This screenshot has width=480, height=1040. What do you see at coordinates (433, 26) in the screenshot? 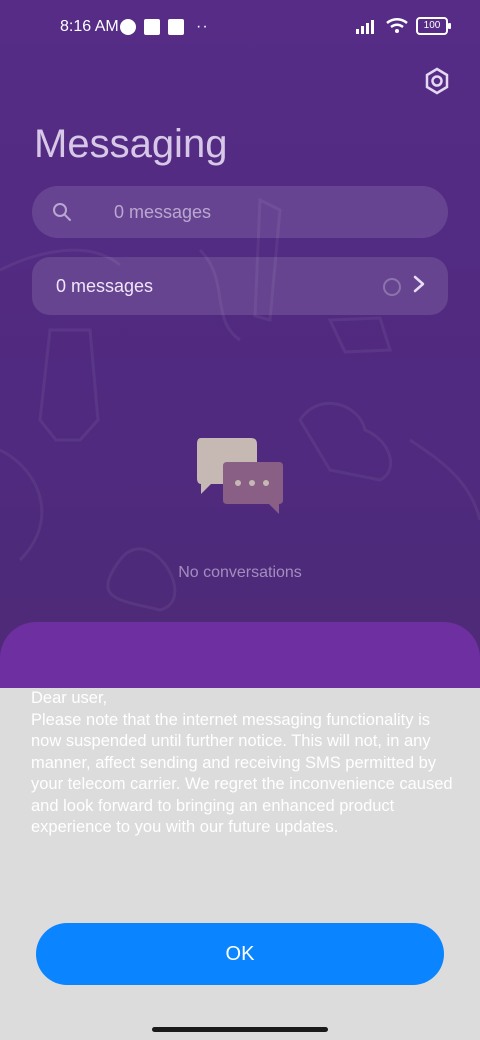
I see `battery-icon: 100` at bounding box center [433, 26].